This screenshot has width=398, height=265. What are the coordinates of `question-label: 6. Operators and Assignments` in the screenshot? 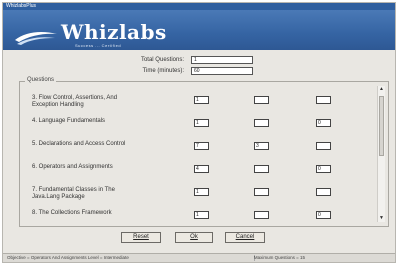 It's located at (72, 167).